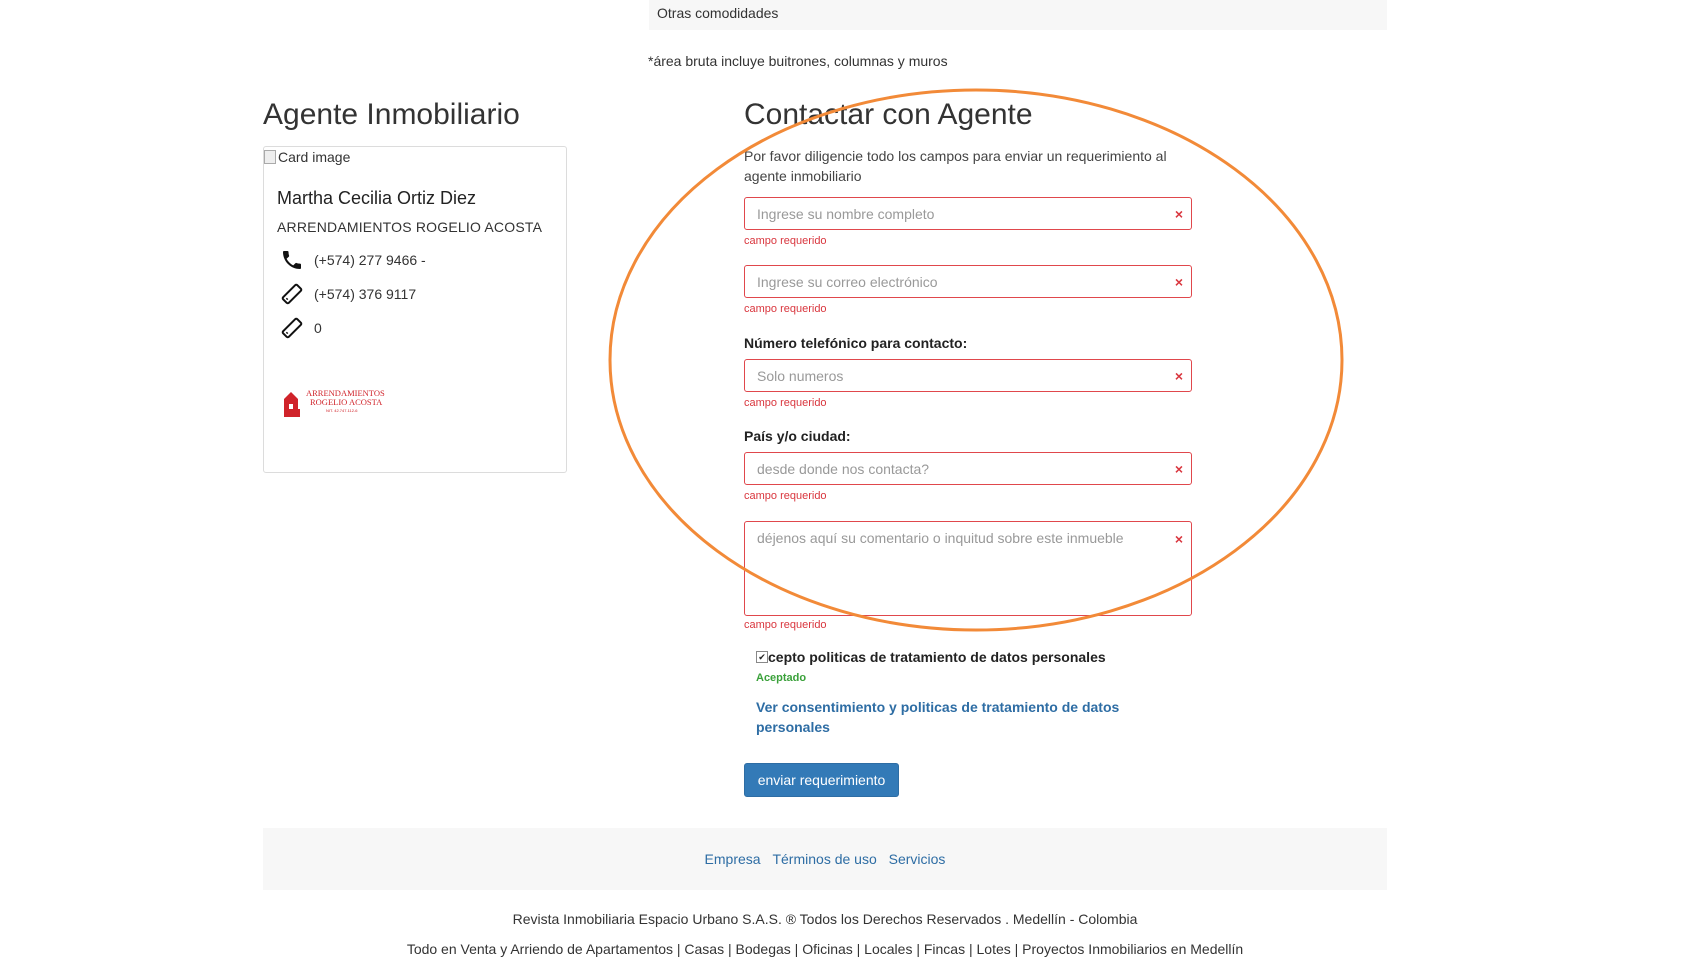 Image resolution: width=1687 pixels, height=957 pixels. I want to click on comment-required-error: campo requerido, so click(785, 625).